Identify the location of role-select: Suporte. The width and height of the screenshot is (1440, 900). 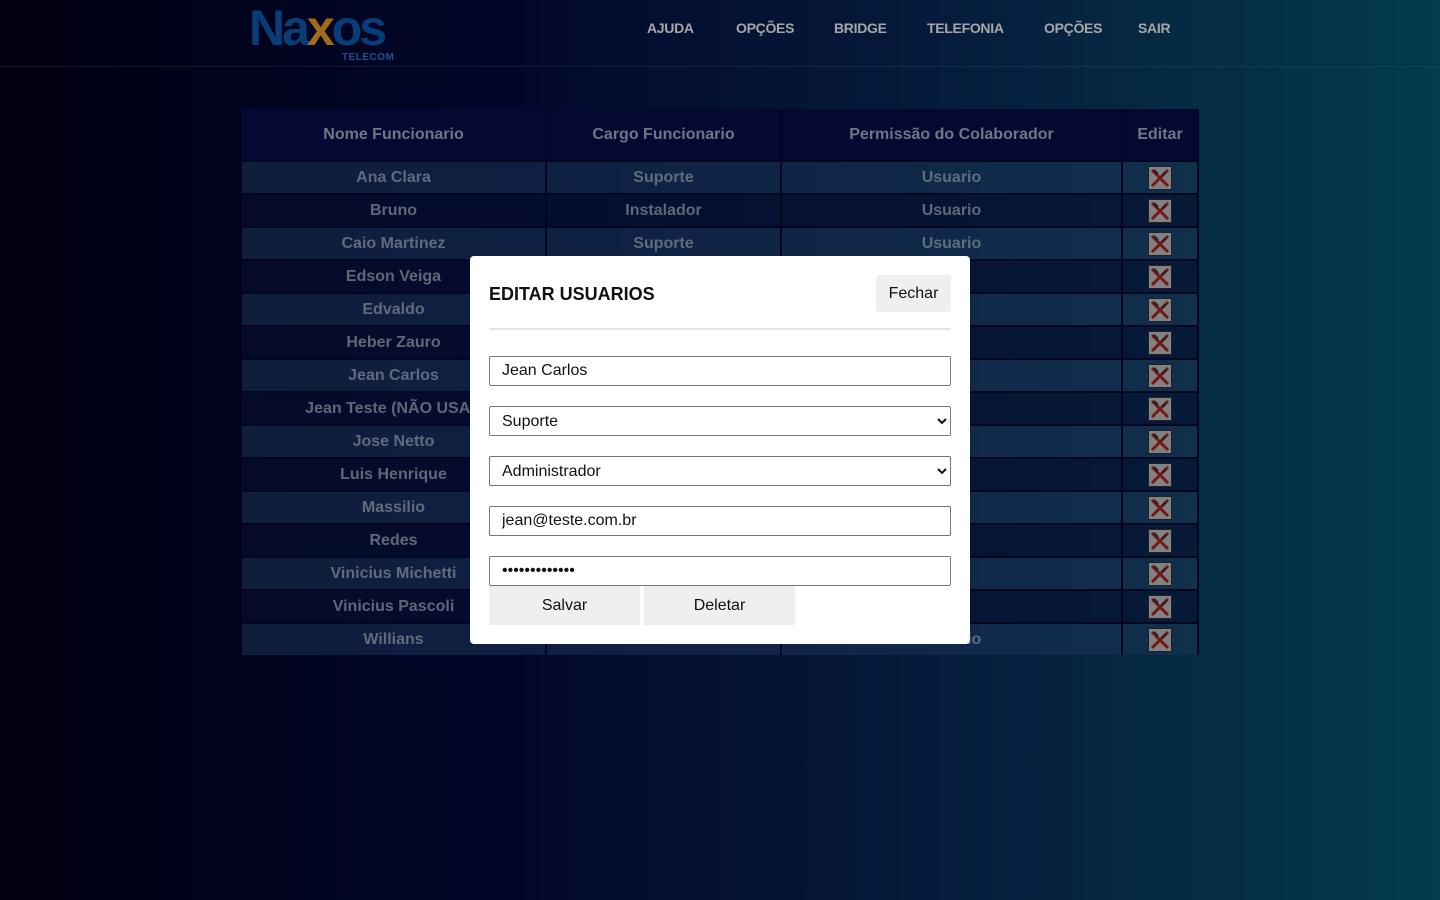
(720, 421).